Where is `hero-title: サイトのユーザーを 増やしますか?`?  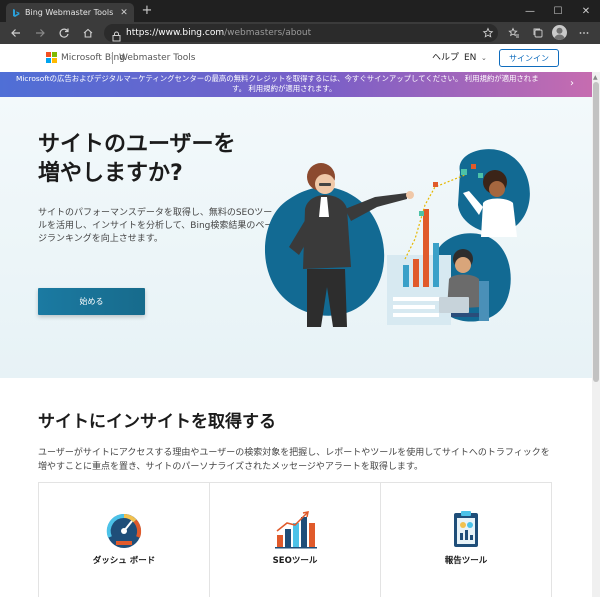 hero-title: サイトのユーザーを 増やしますか? is located at coordinates (137, 159).